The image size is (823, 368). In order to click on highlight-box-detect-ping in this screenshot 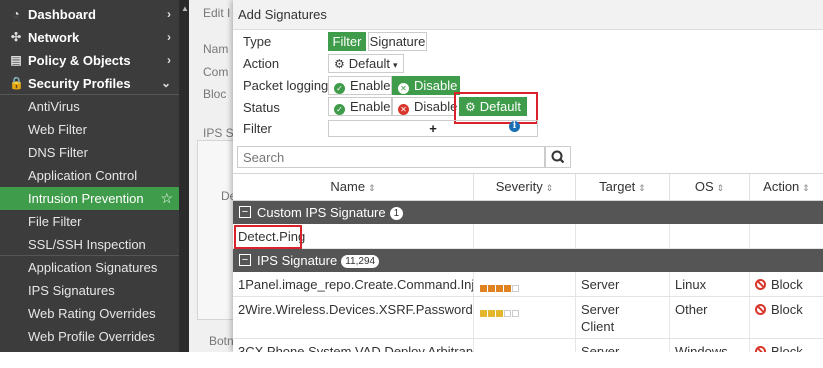, I will do `click(268, 237)`.